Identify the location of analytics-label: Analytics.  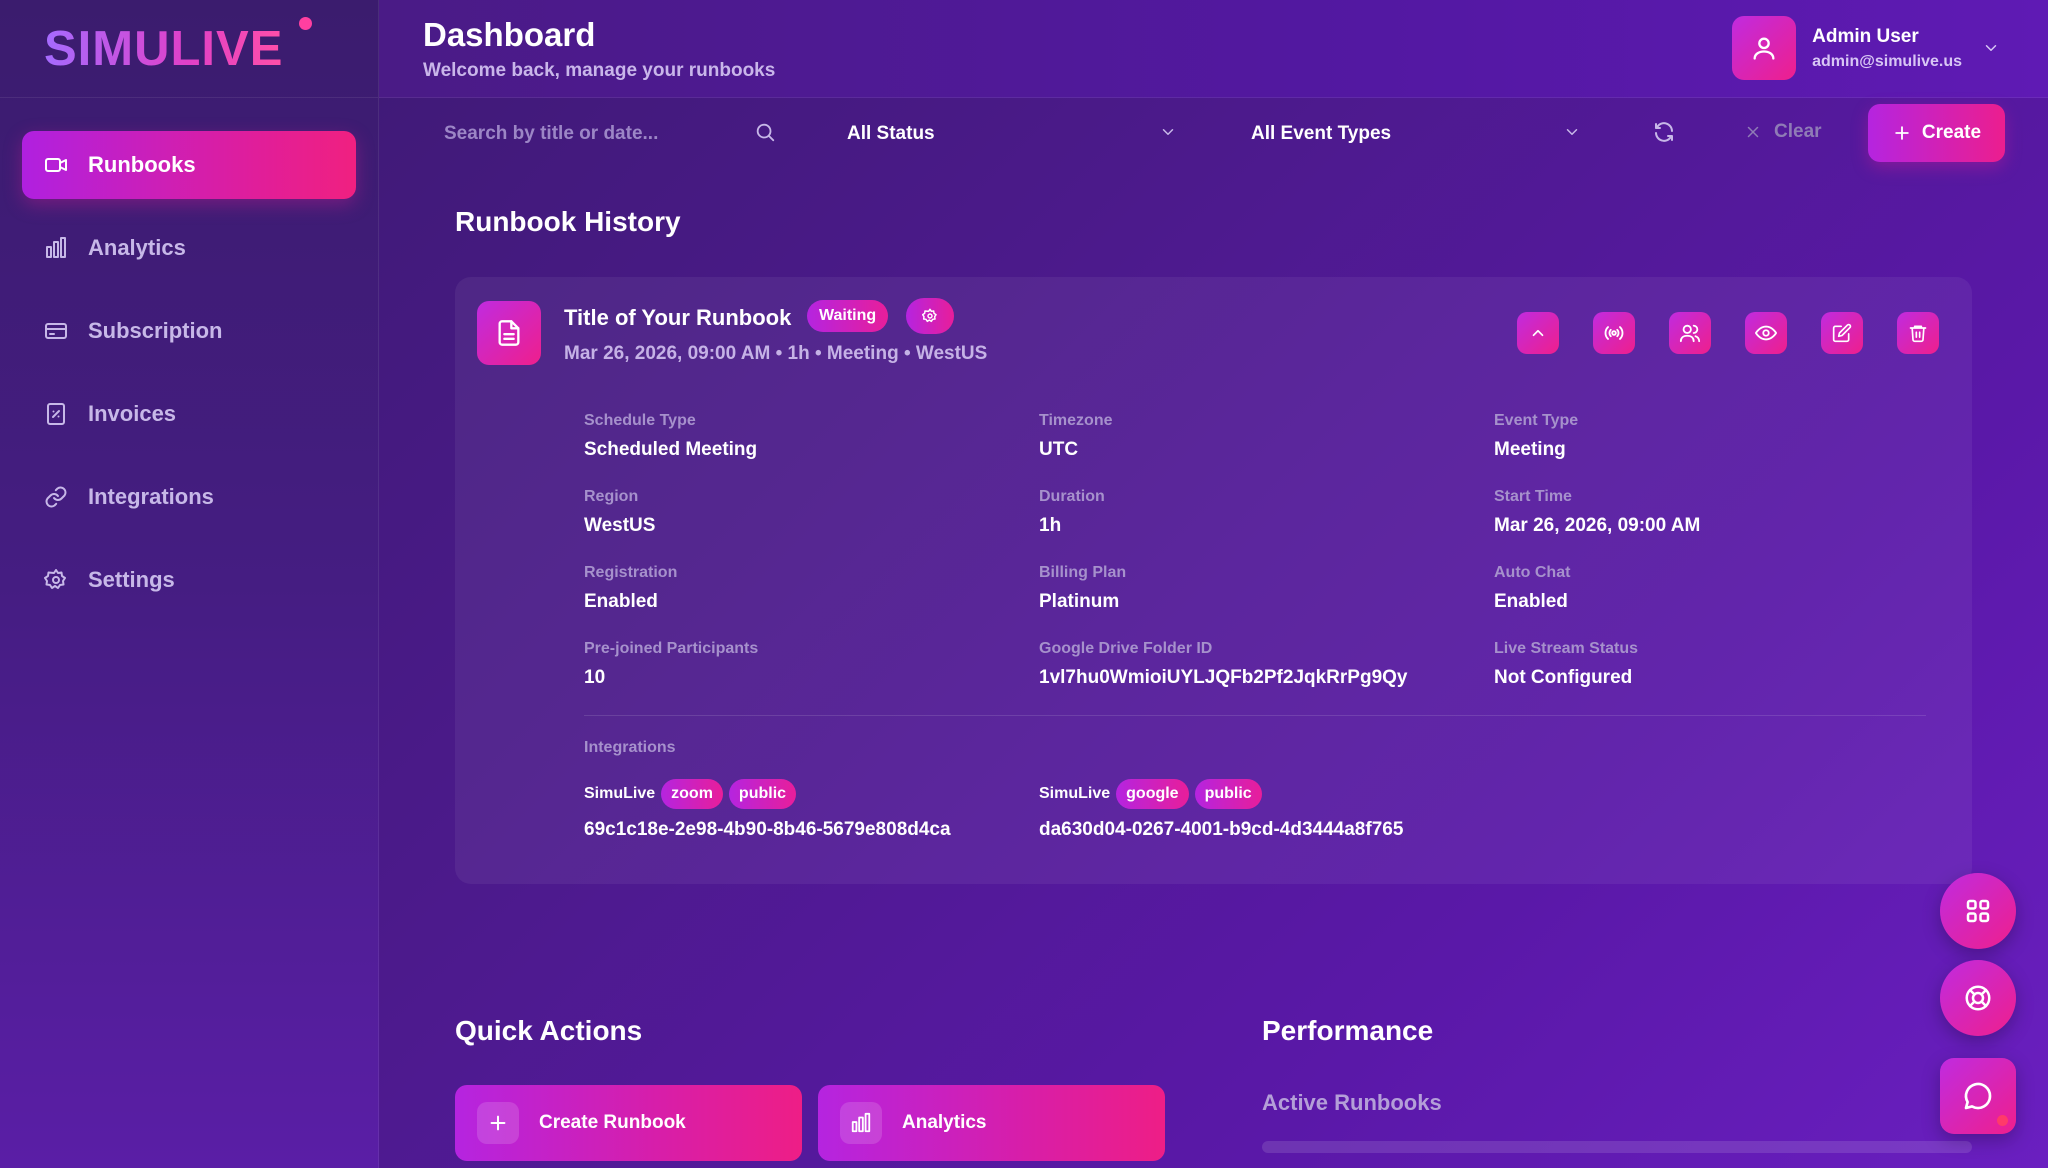
(944, 1122).